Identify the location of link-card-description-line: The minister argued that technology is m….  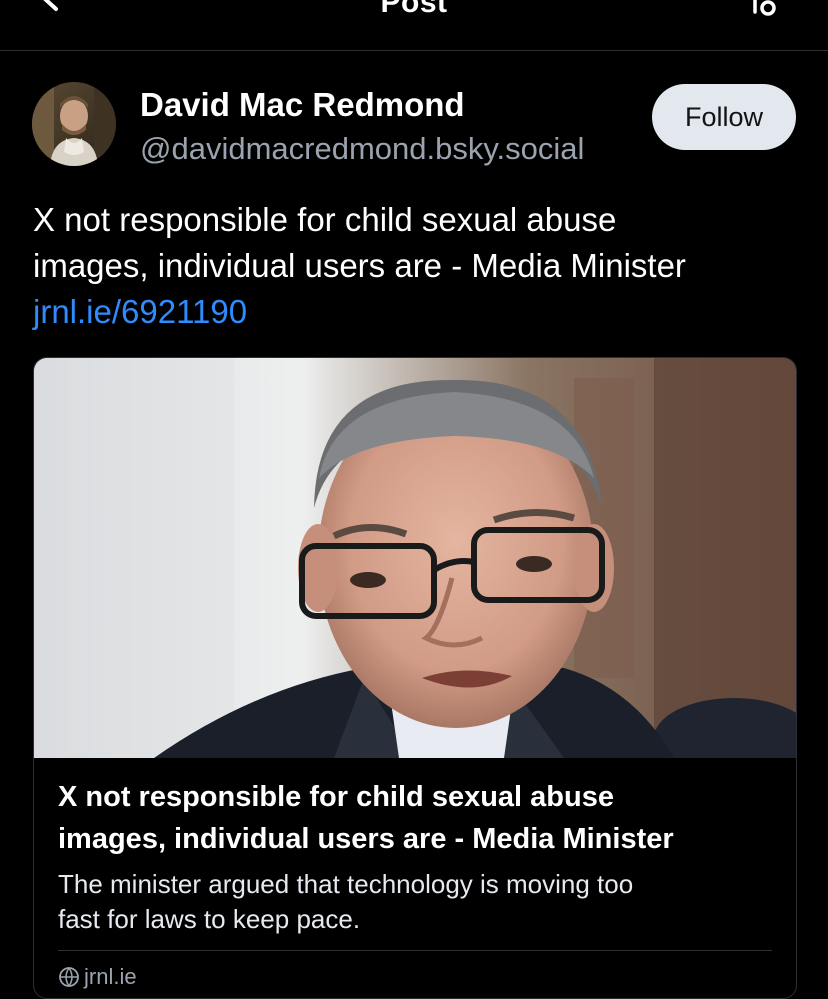
(346, 884).